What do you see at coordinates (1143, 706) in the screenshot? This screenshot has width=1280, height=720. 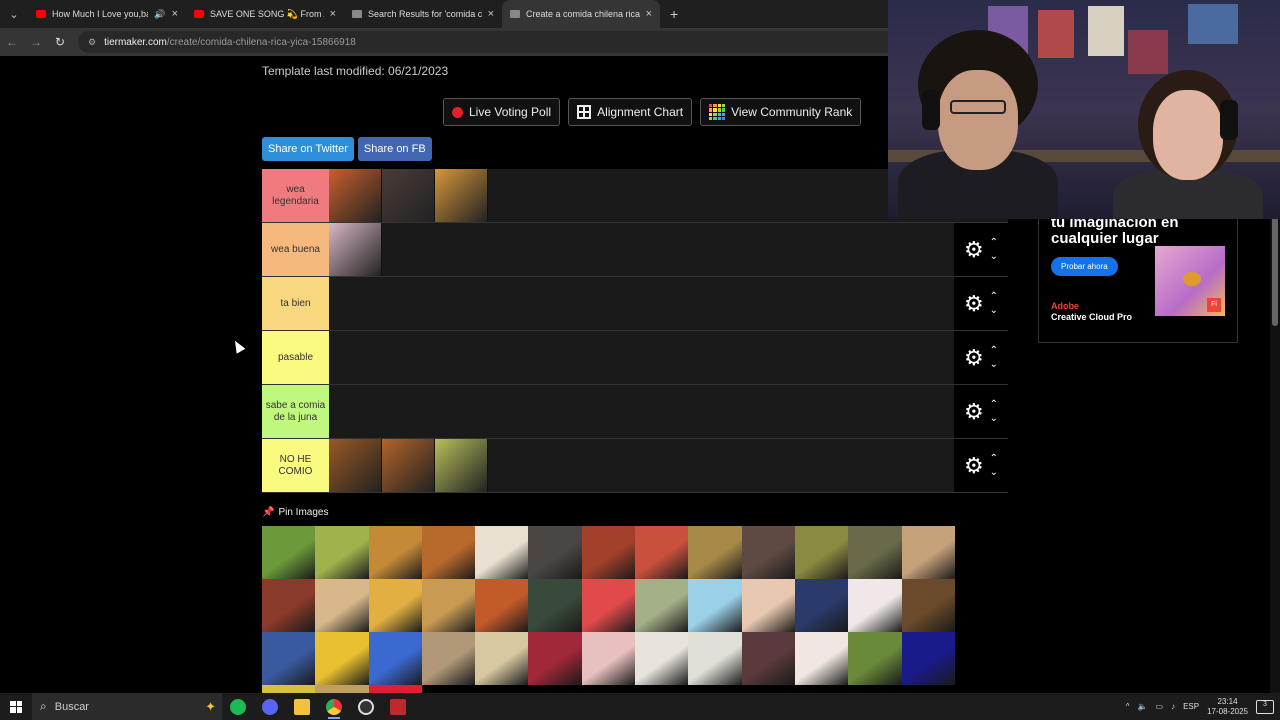 I see `speaker-icon: 🔈` at bounding box center [1143, 706].